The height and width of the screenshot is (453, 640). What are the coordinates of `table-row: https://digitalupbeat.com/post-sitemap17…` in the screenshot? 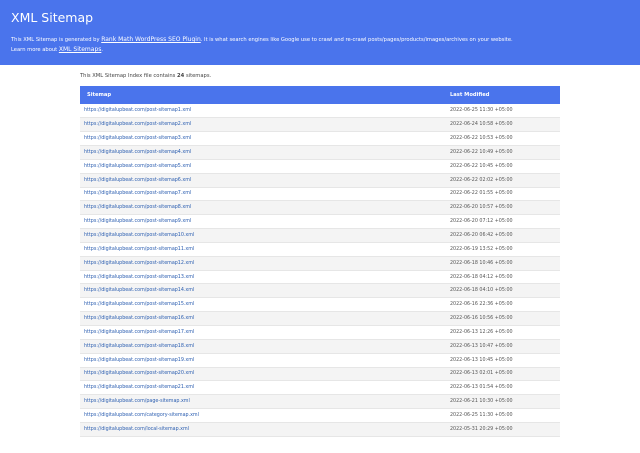 It's located at (320, 332).